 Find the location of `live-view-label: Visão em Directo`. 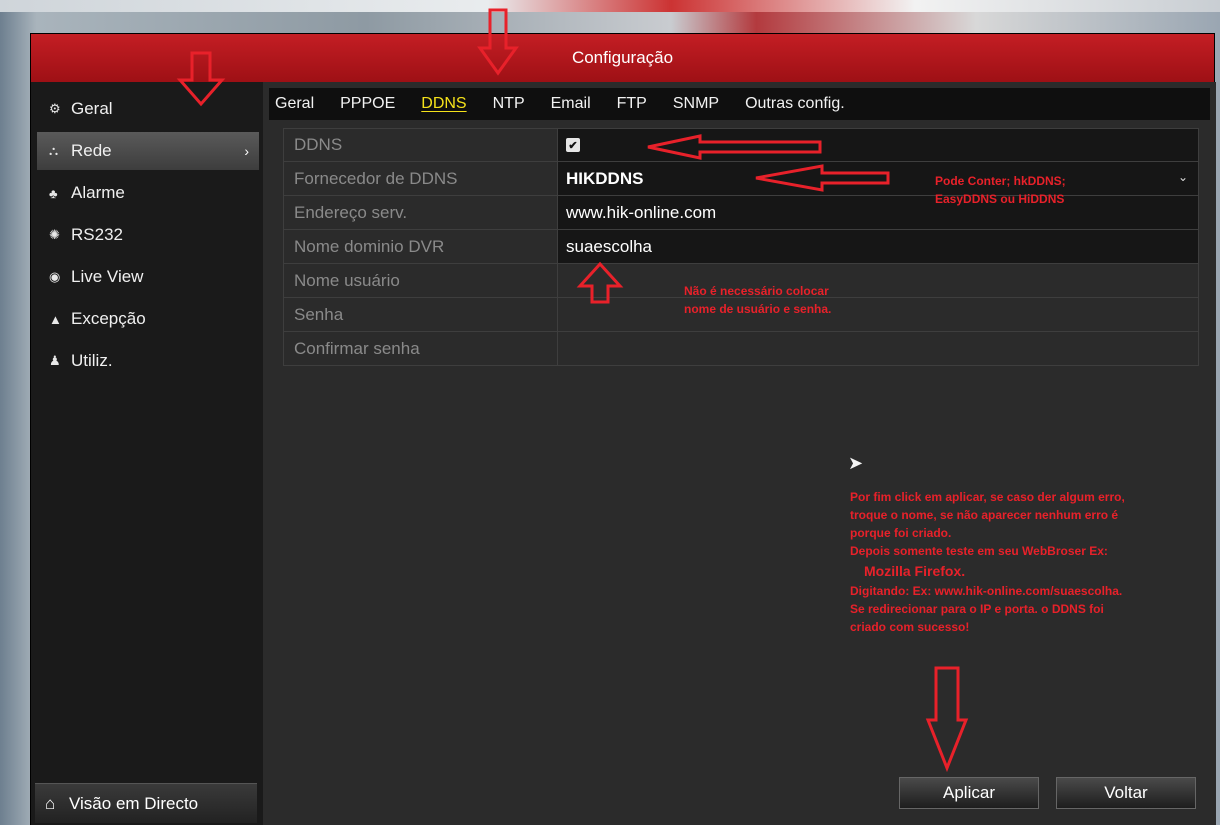

live-view-label: Visão em Directo is located at coordinates (134, 803).